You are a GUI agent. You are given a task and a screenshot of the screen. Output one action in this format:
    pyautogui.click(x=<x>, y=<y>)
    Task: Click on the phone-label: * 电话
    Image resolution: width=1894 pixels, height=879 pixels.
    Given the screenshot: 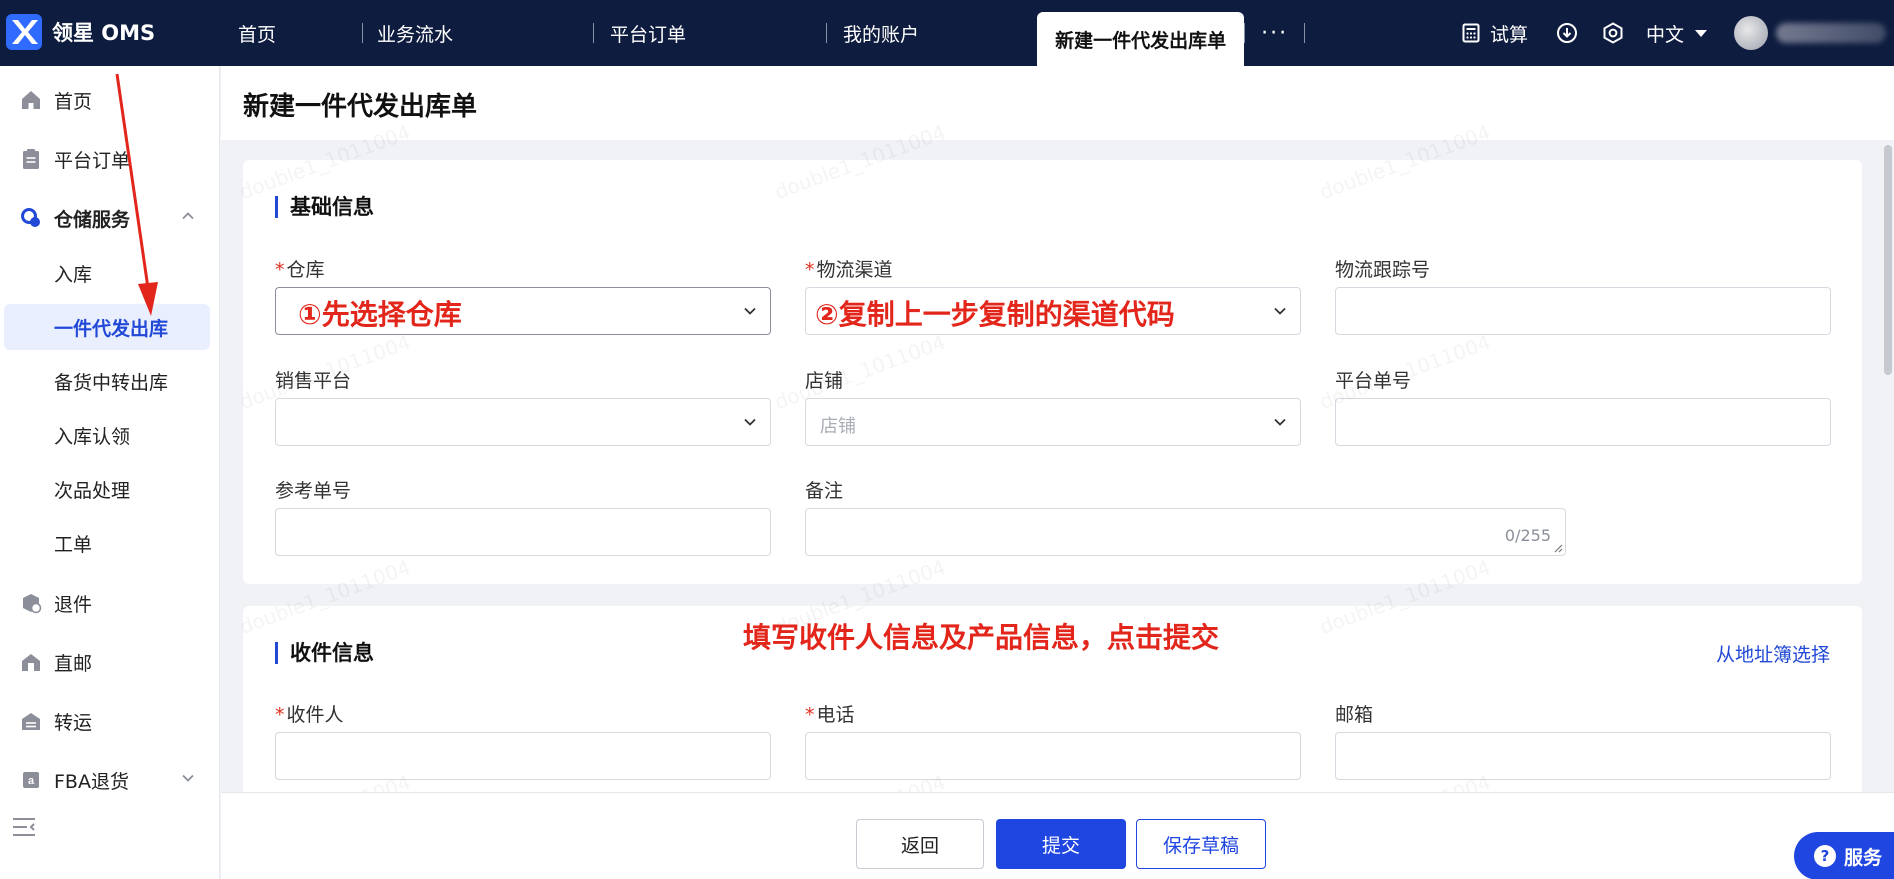 What is the action you would take?
    pyautogui.click(x=830, y=713)
    